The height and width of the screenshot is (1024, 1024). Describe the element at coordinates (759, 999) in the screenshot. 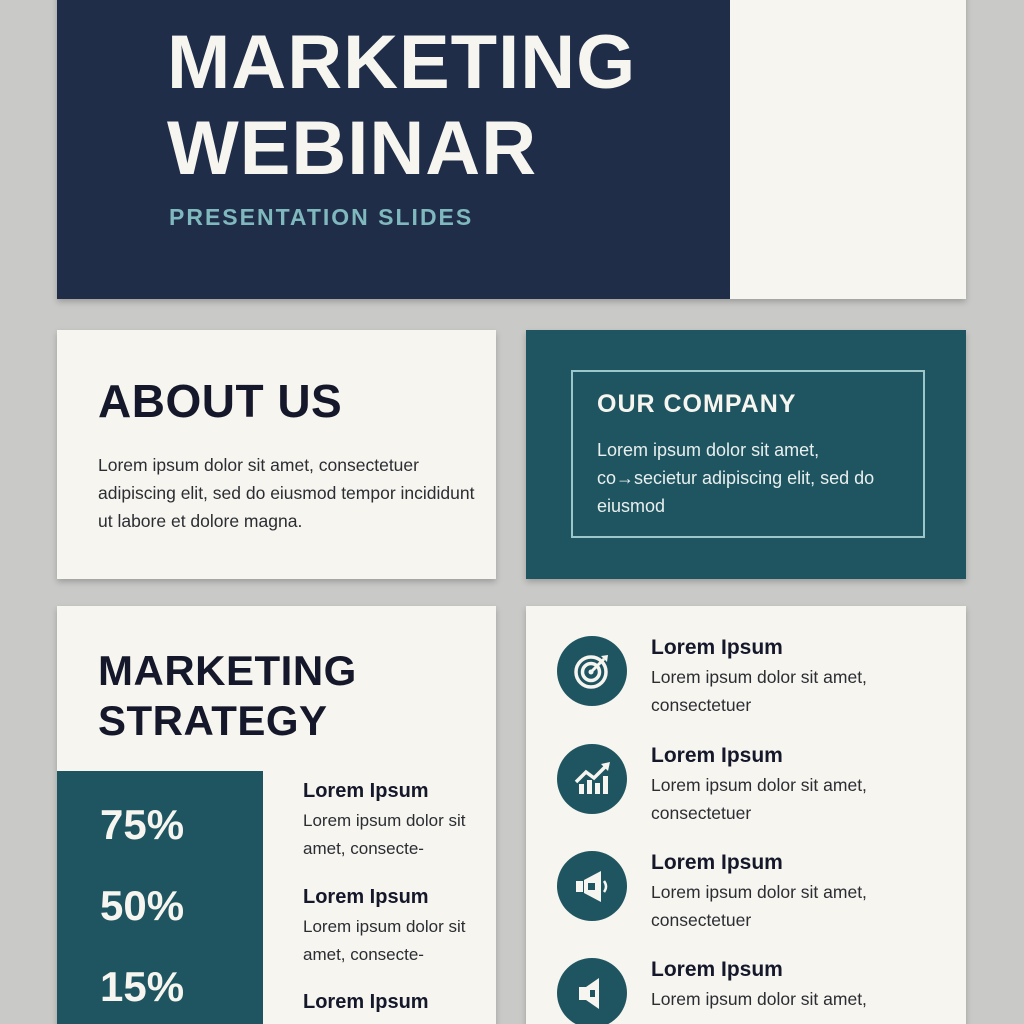

I see `feature-desc: Lorem ipsum dolor sit amet,` at that location.